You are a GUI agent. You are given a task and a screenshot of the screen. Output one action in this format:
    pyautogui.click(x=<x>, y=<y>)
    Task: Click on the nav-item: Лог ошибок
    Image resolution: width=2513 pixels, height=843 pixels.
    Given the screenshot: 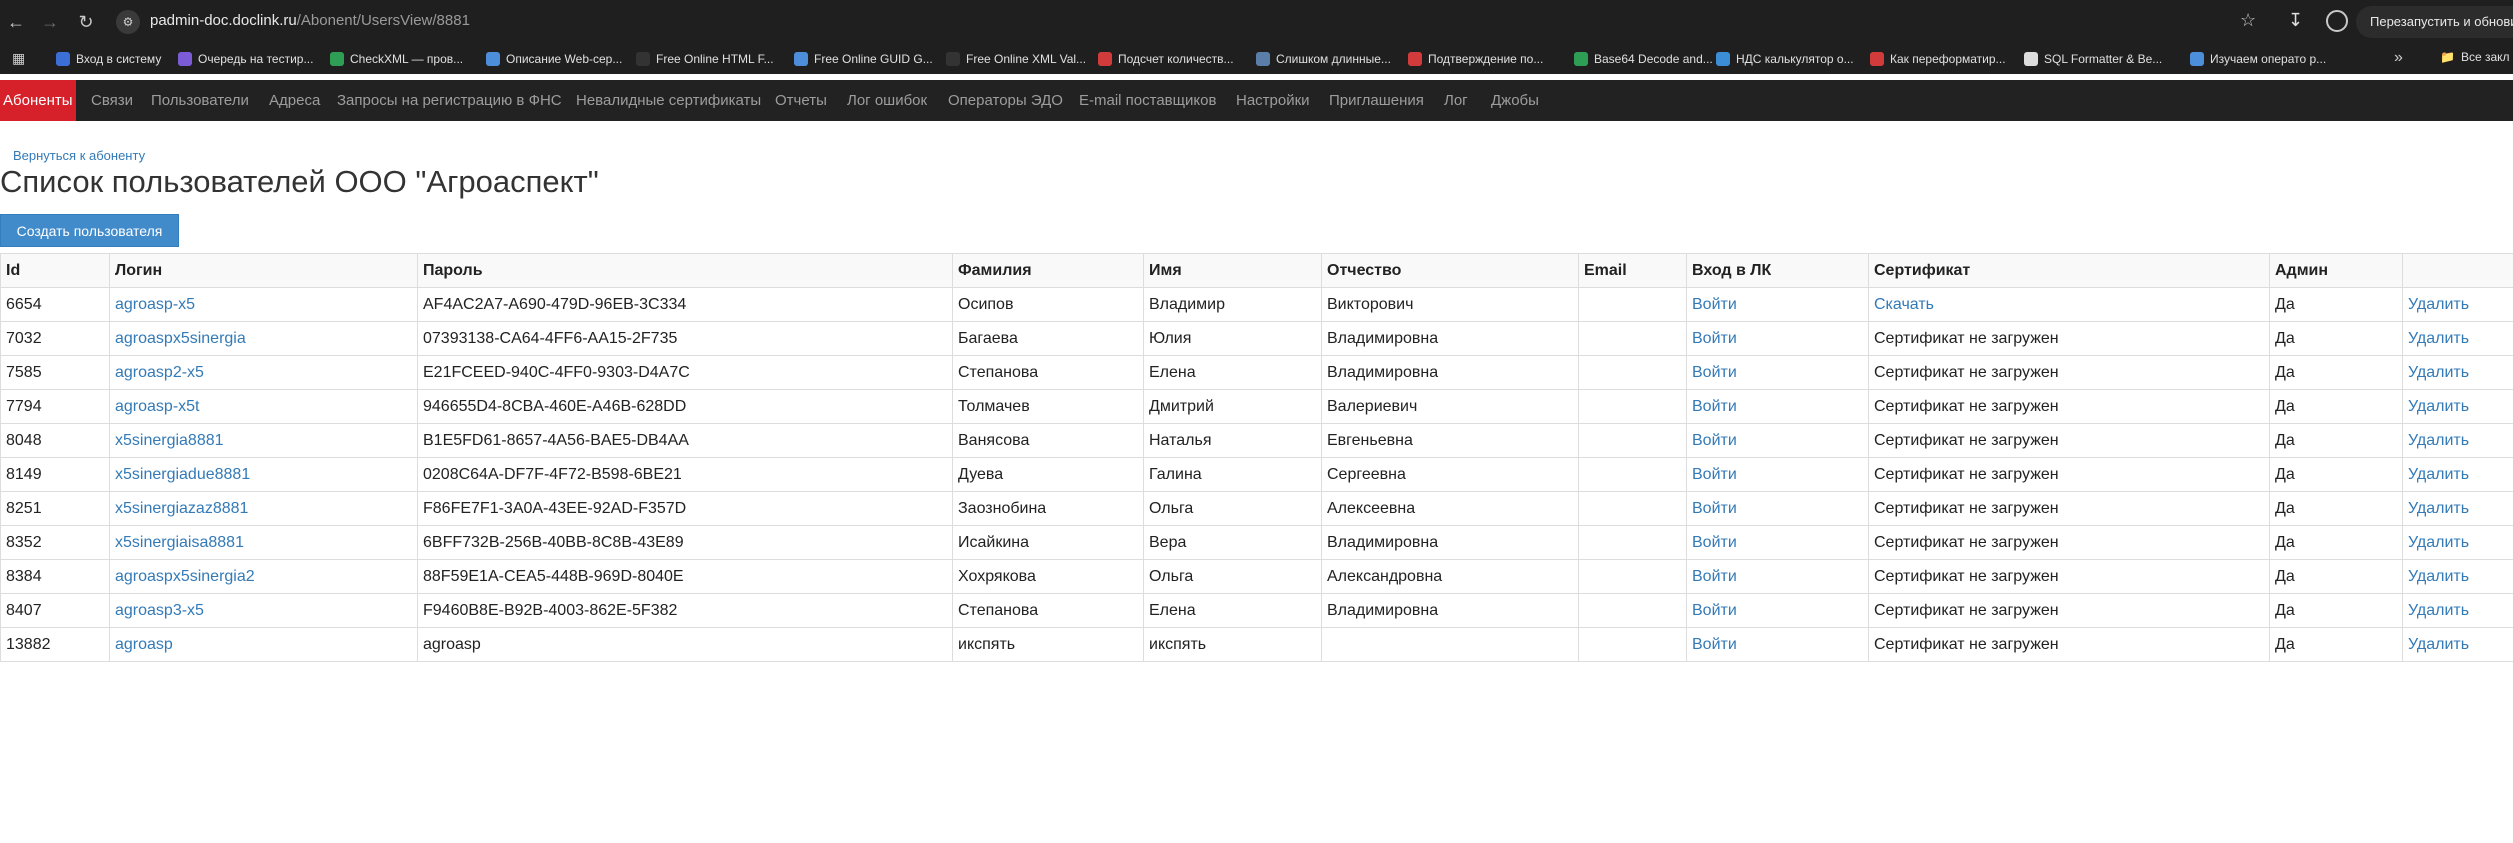 What is the action you would take?
    pyautogui.click(x=887, y=100)
    